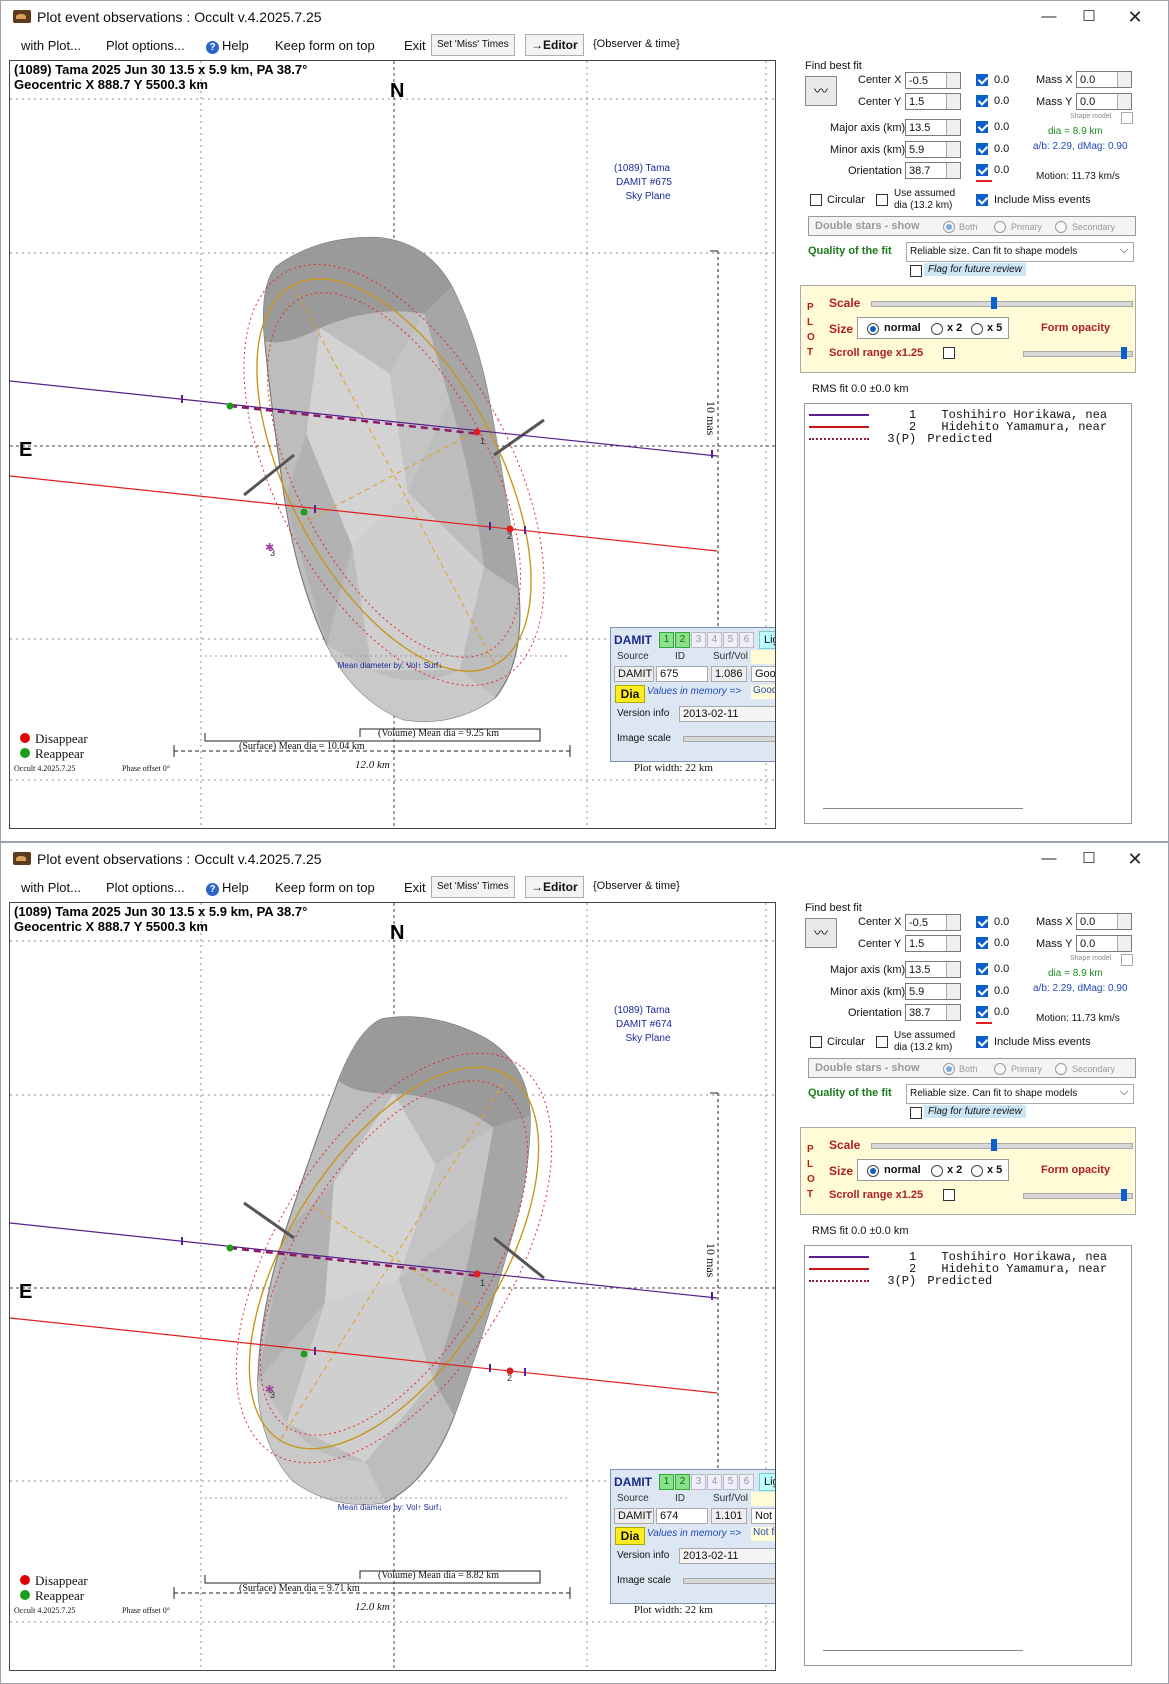  Describe the element at coordinates (882, 200) in the screenshot. I see `use-assumed-checkbox` at that location.